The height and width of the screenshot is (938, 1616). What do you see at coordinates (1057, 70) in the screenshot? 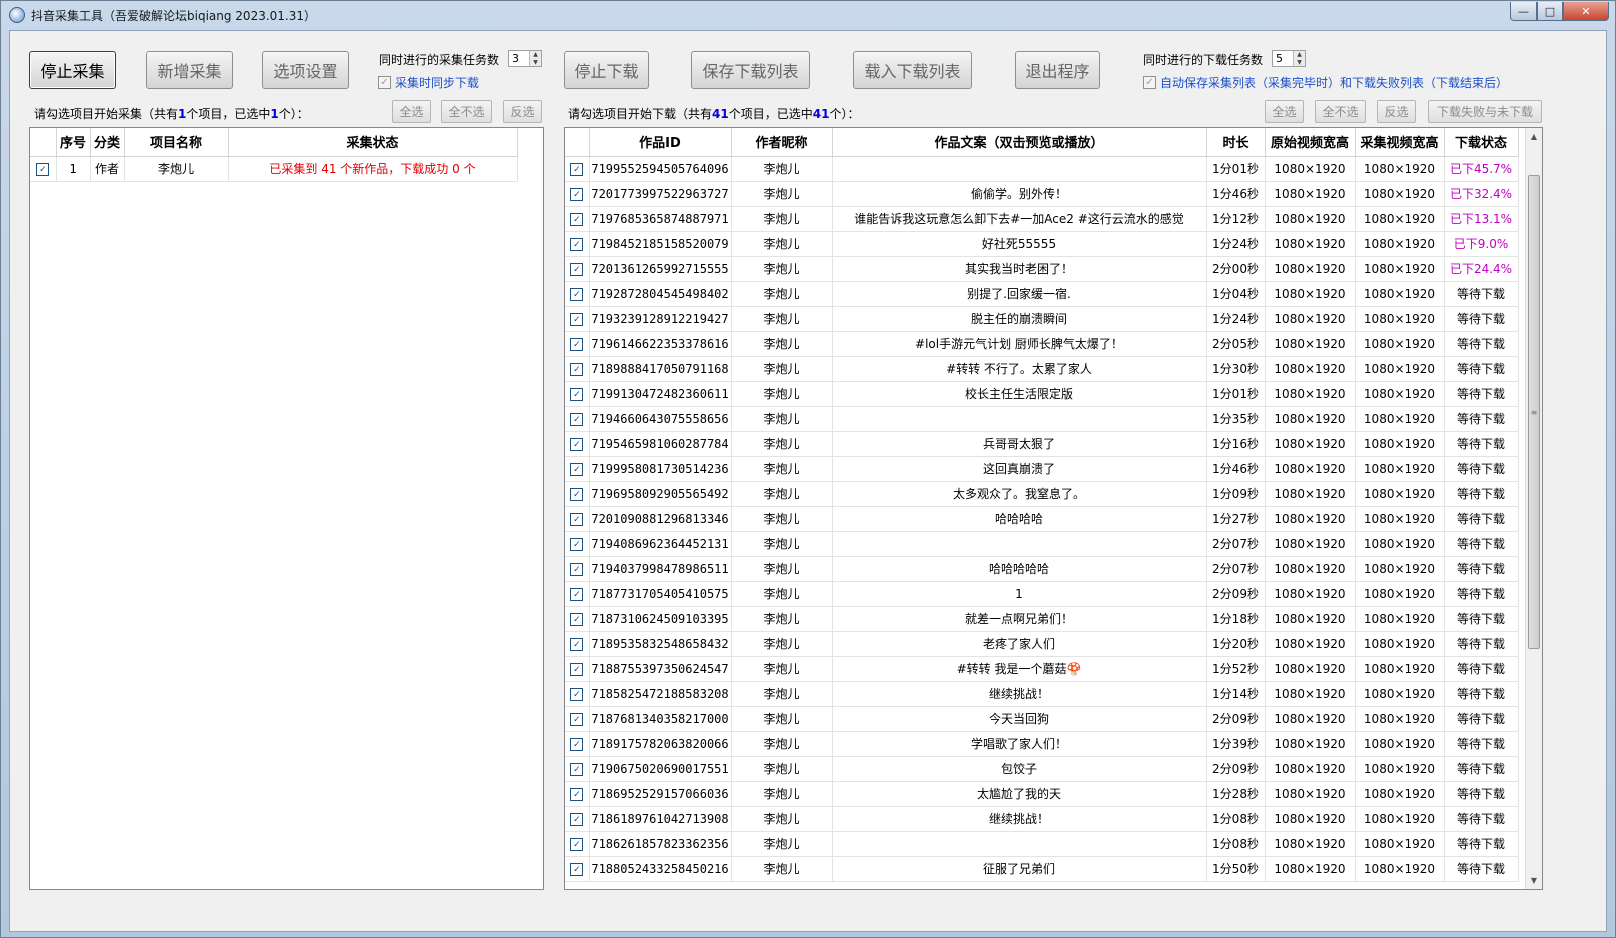
I see `exit-button: 退出程序` at bounding box center [1057, 70].